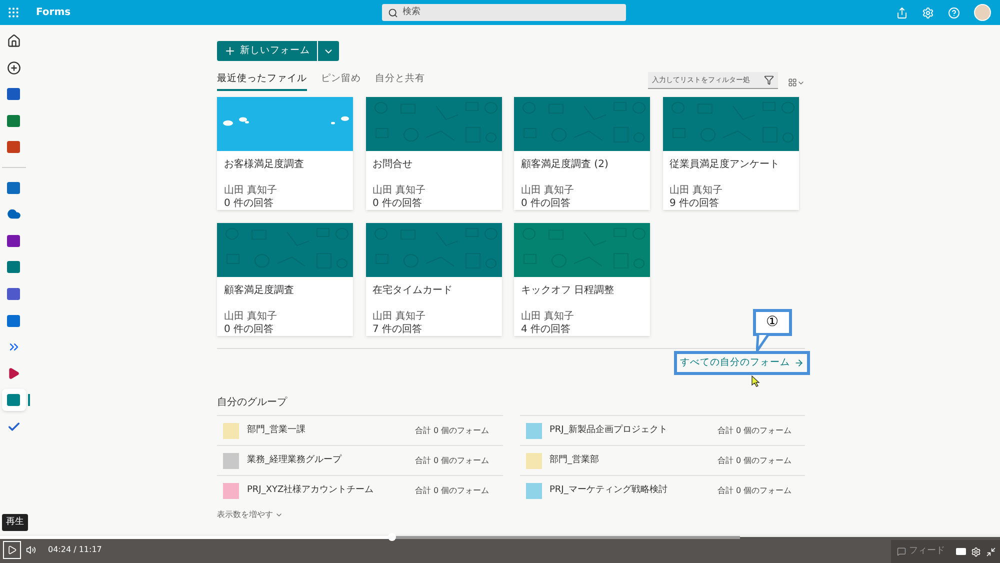 This screenshot has height=563, width=1000. I want to click on group-row: PRJ_新製品企画プロジェクト 合計 0 個のフォーム, so click(662, 430).